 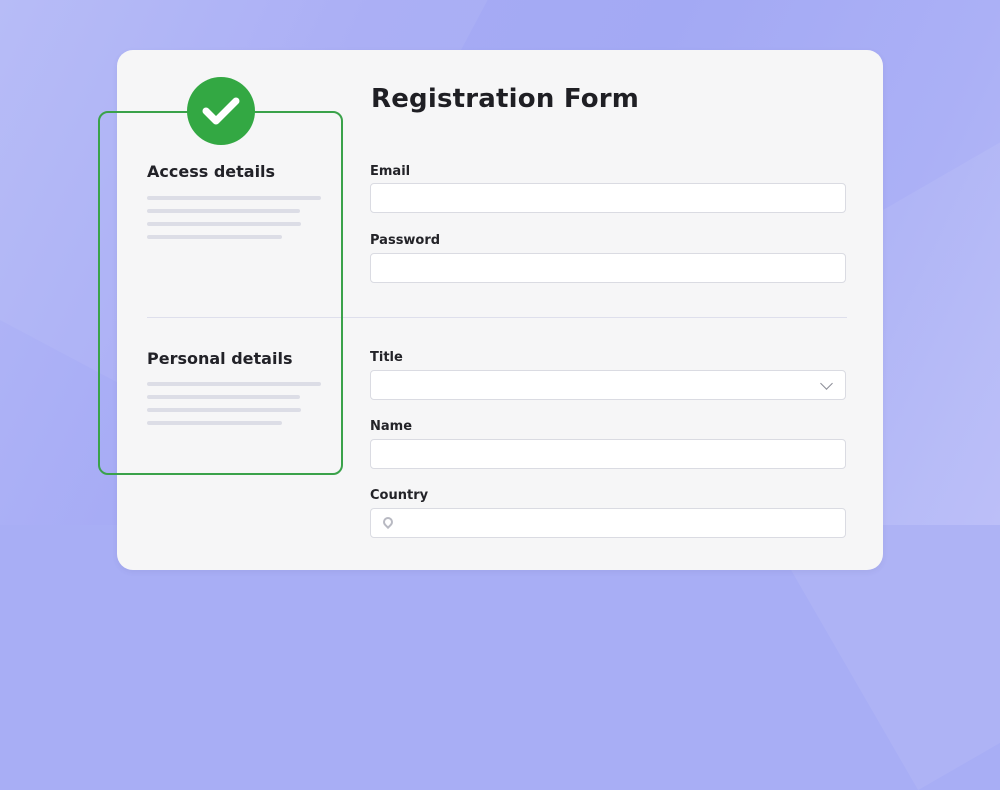 What do you see at coordinates (388, 522) in the screenshot?
I see `location-pin-icon` at bounding box center [388, 522].